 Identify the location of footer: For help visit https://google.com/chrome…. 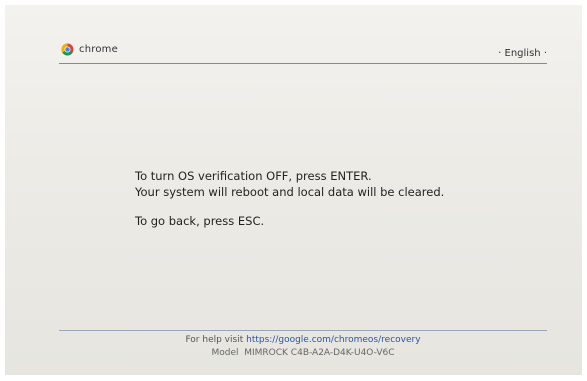
(303, 345).